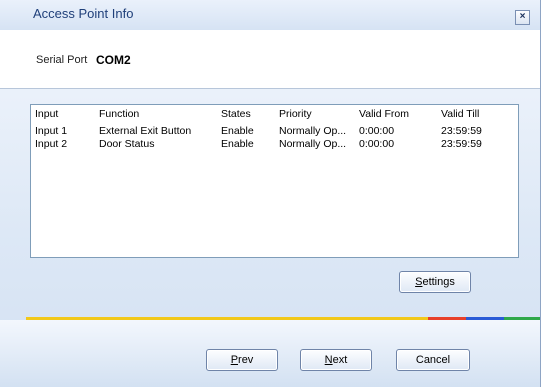 This screenshot has height=387, width=546. What do you see at coordinates (246, 360) in the screenshot?
I see `prev-button-label: rev` at bounding box center [246, 360].